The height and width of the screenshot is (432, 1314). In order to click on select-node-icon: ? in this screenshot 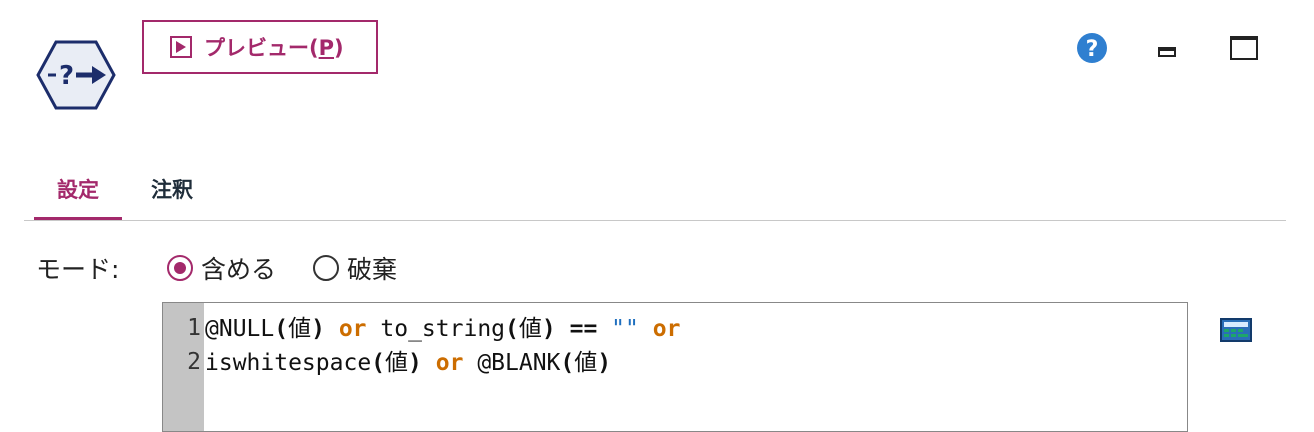, I will do `click(76, 75)`.